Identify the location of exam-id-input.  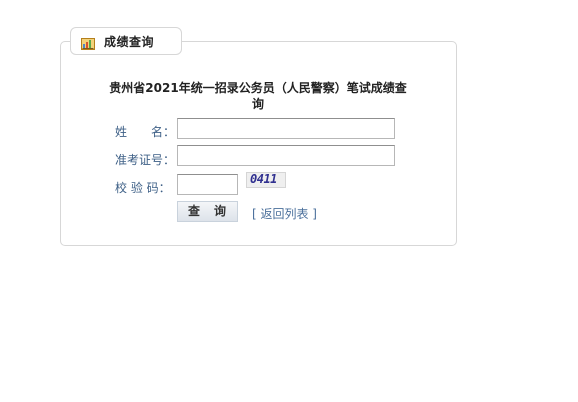
(286, 155).